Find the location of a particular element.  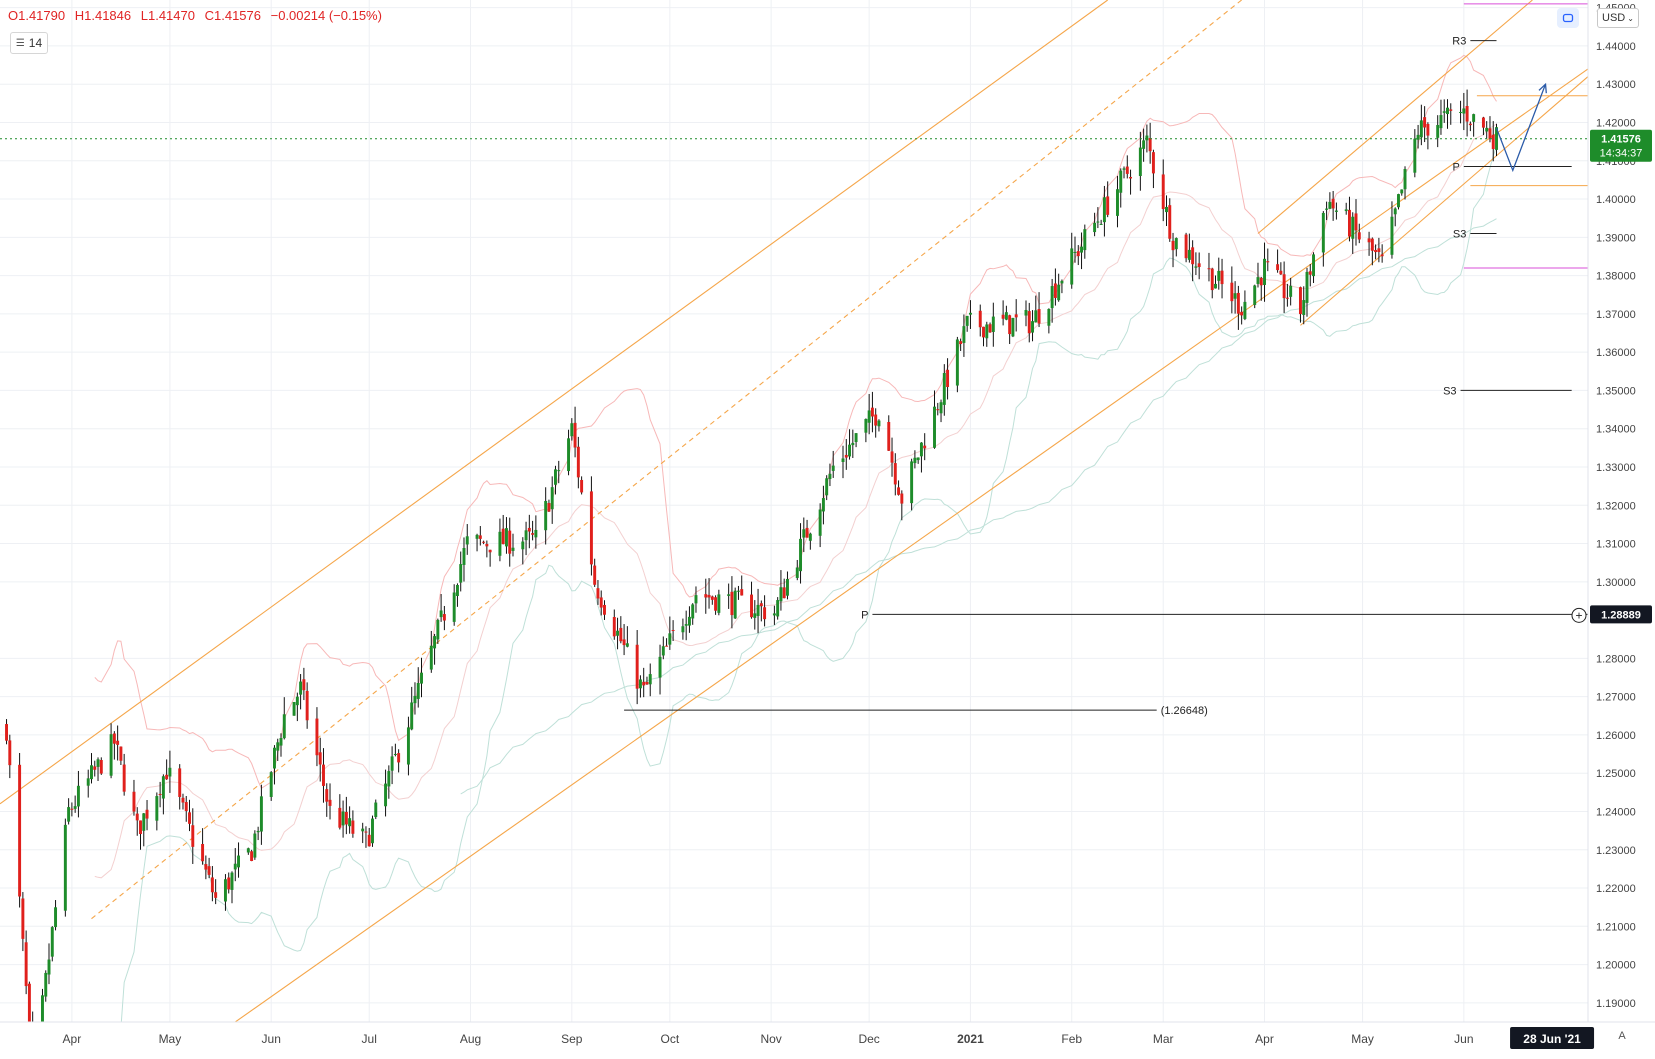

x-tick-label: Apr is located at coordinates (1264, 1039).